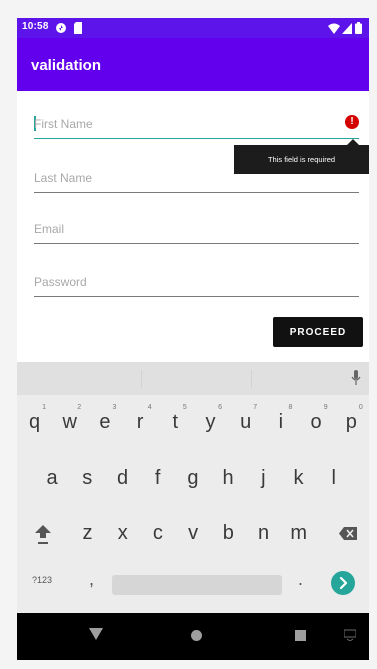 This screenshot has width=377, height=669. I want to click on key-label: l, so click(333, 478).